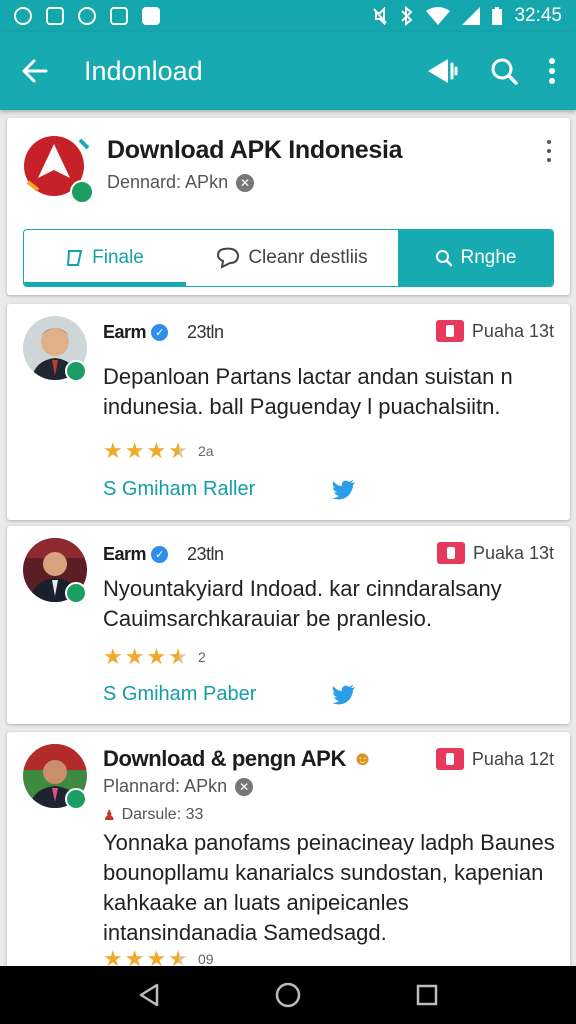  Describe the element at coordinates (488, 257) in the screenshot. I see `tab-label: Rnghe` at that location.